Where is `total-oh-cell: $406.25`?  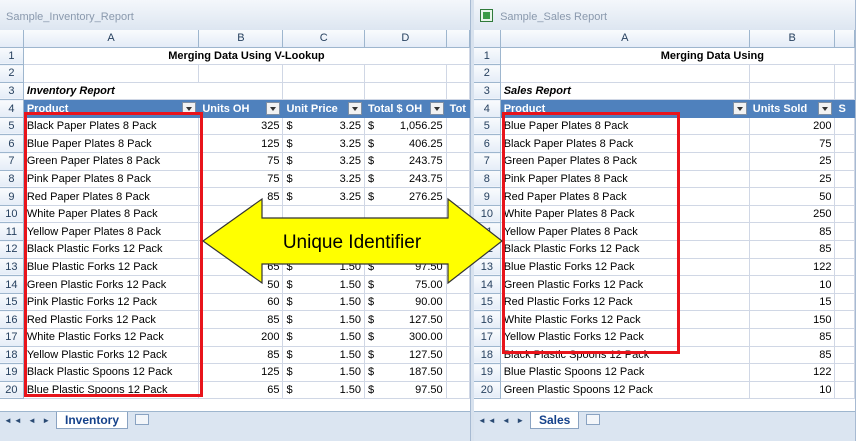 total-oh-cell: $406.25 is located at coordinates (405, 144).